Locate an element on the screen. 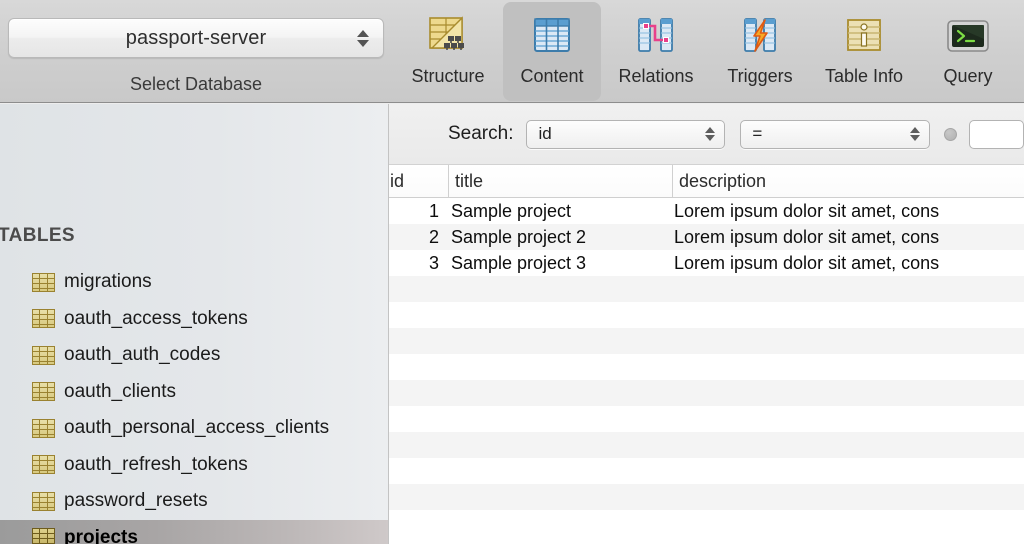  toolbar-tab-table-info-label: Table Info is located at coordinates (864, 76).